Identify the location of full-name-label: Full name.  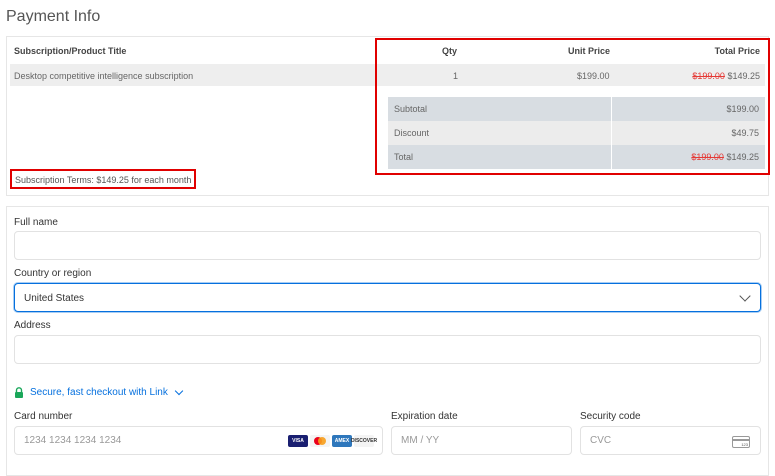
(36, 222).